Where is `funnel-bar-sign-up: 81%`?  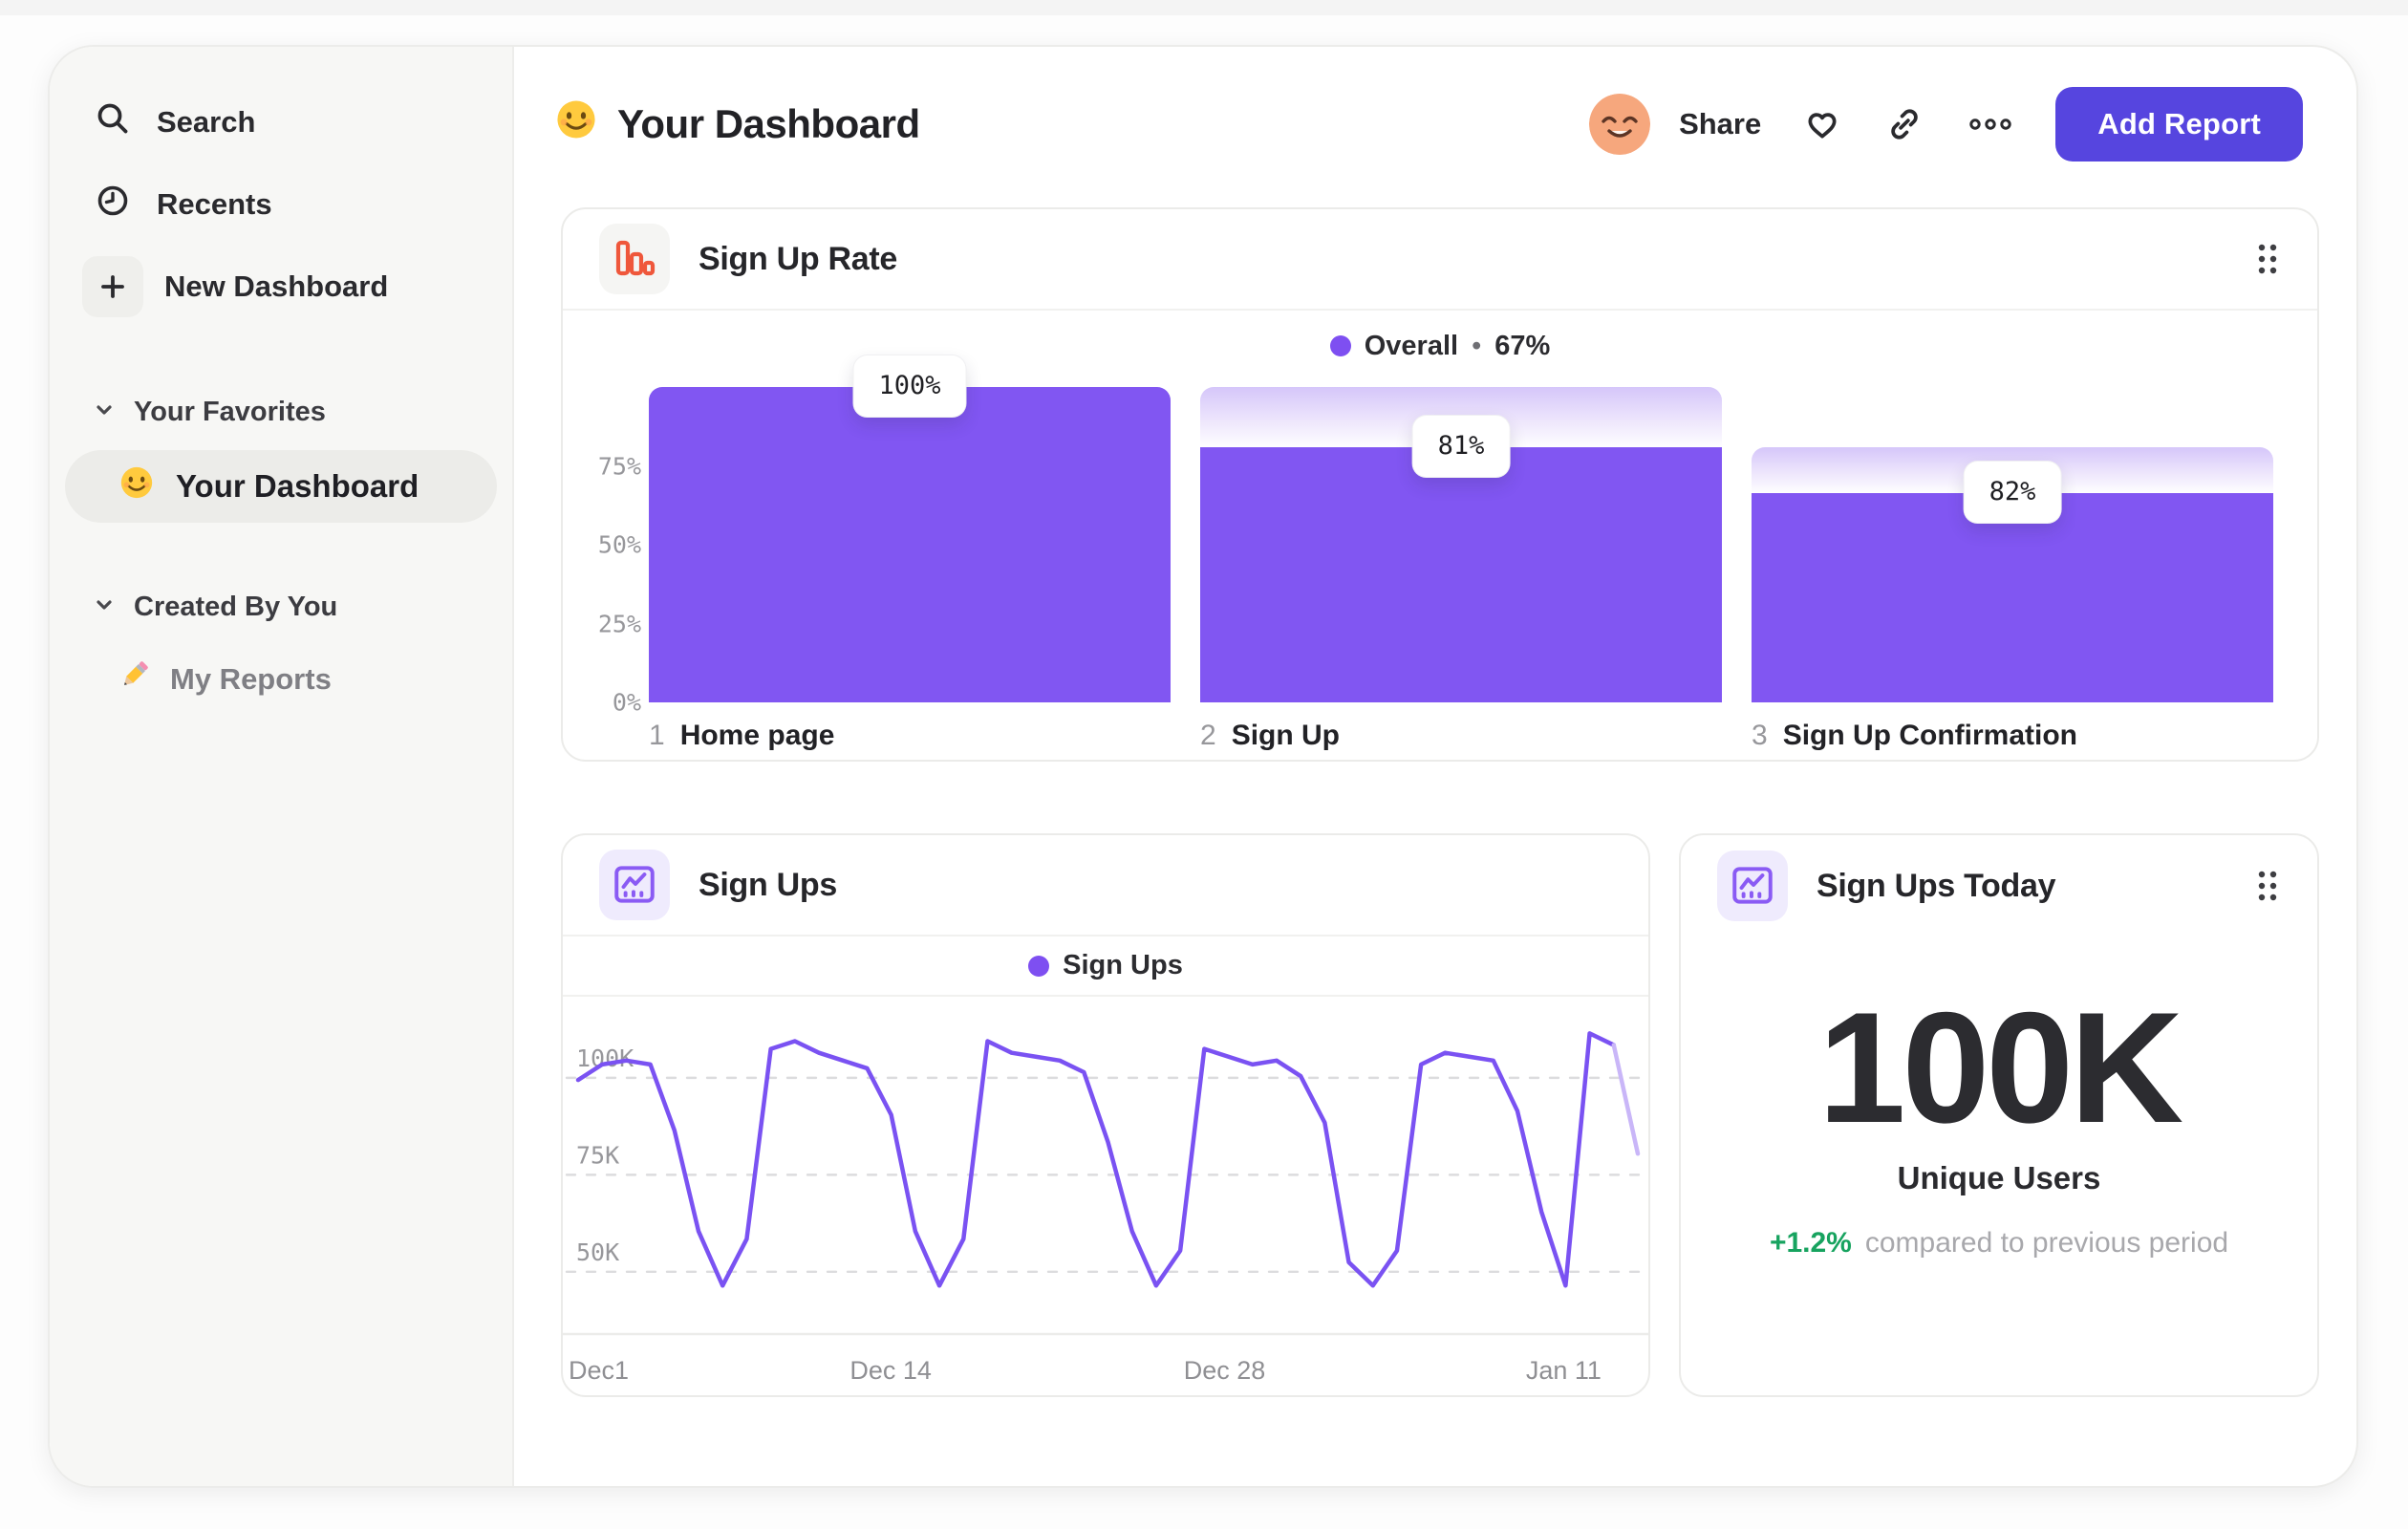 funnel-bar-sign-up: 81% is located at coordinates (1461, 544).